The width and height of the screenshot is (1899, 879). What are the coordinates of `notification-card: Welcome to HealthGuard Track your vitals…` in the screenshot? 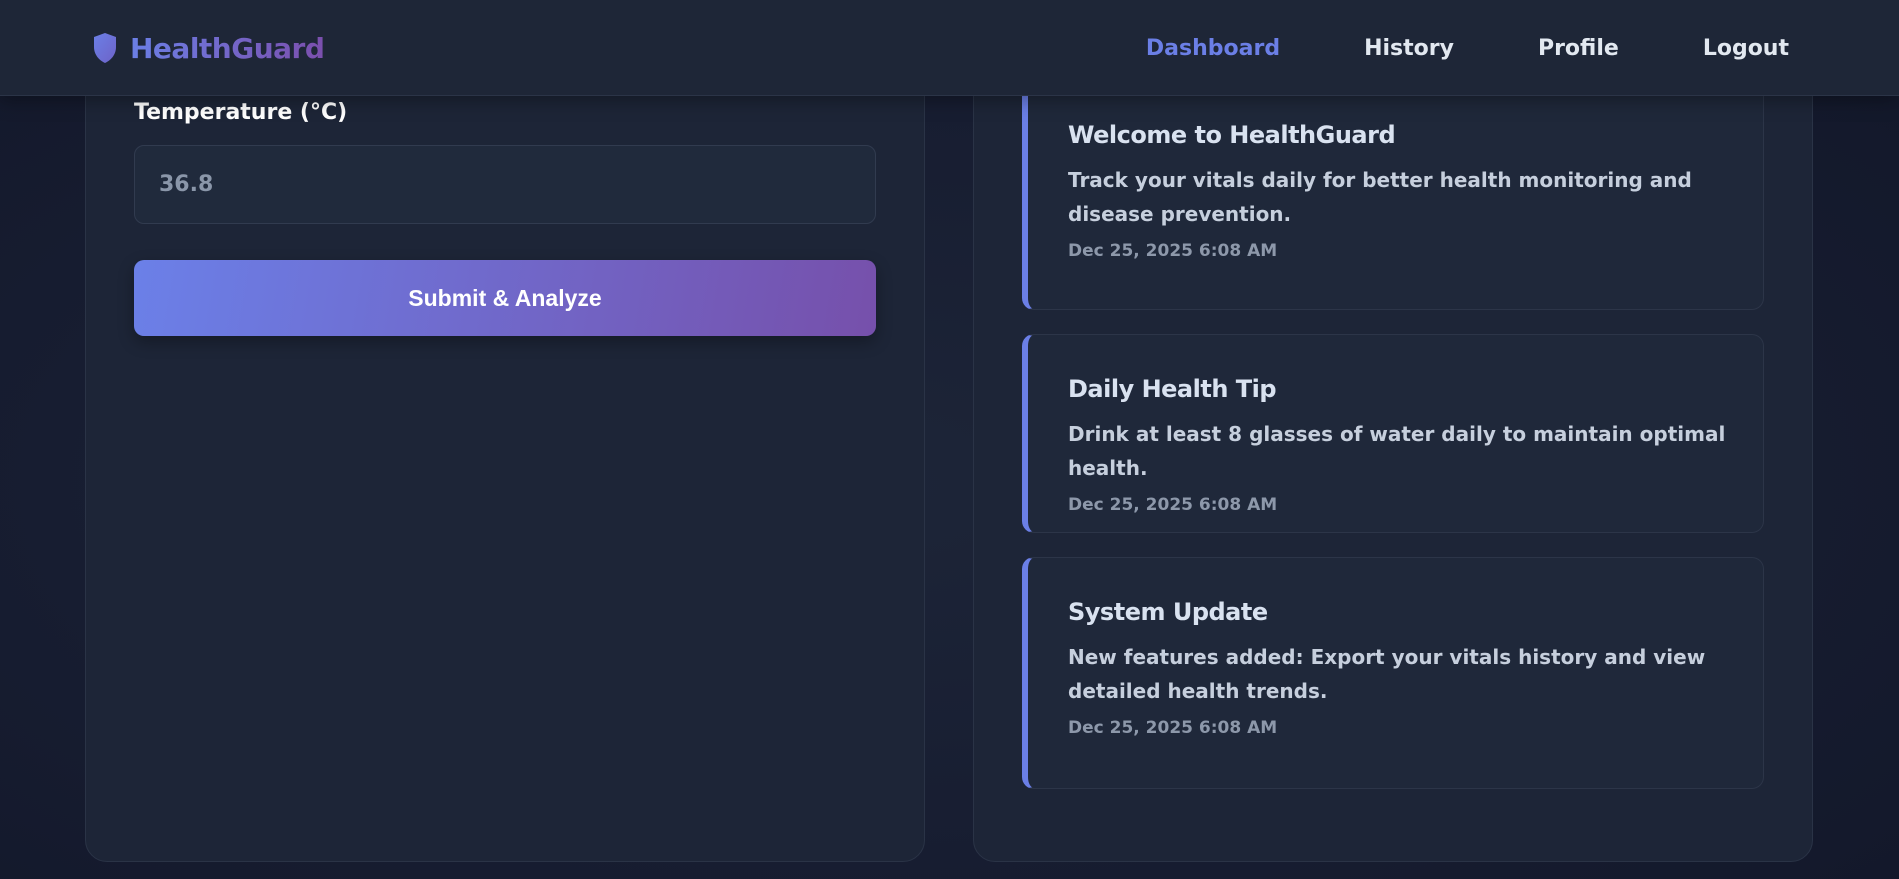 It's located at (1393, 195).